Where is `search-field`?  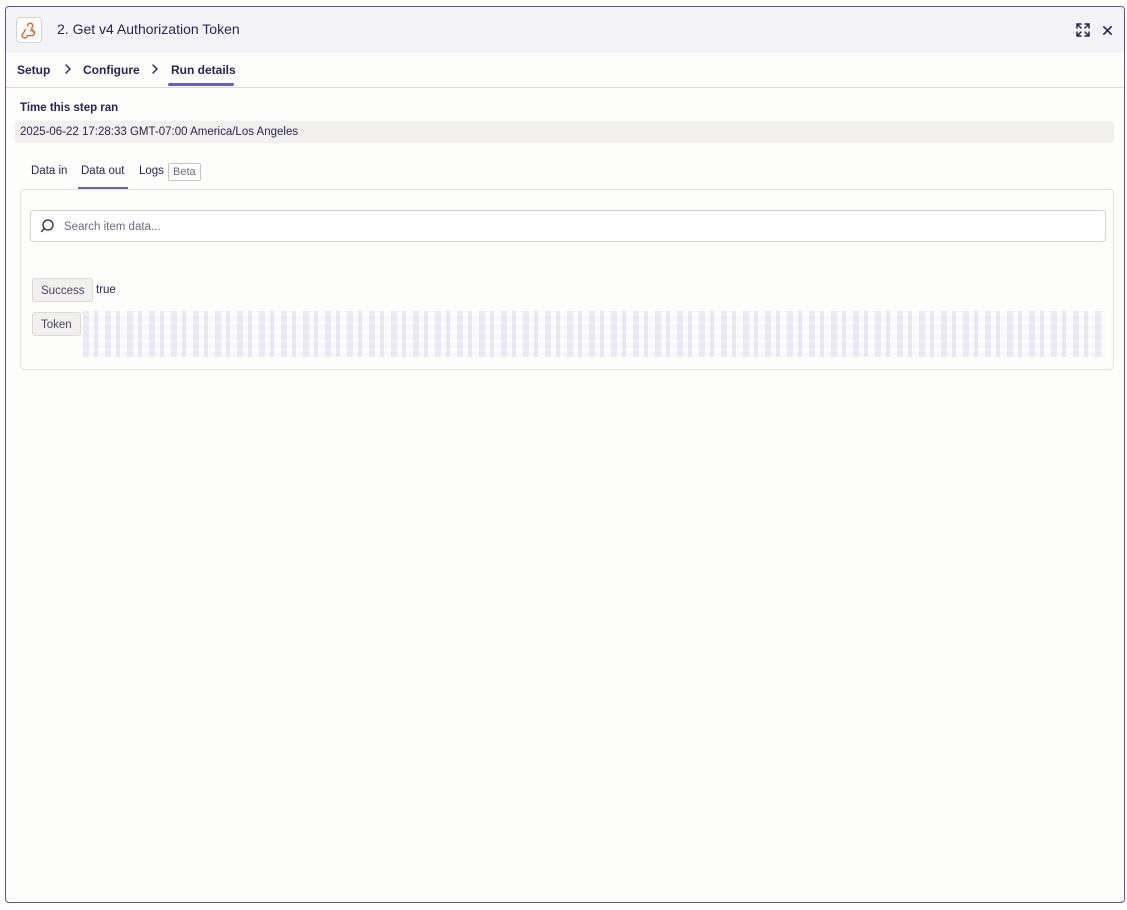 search-field is located at coordinates (568, 226).